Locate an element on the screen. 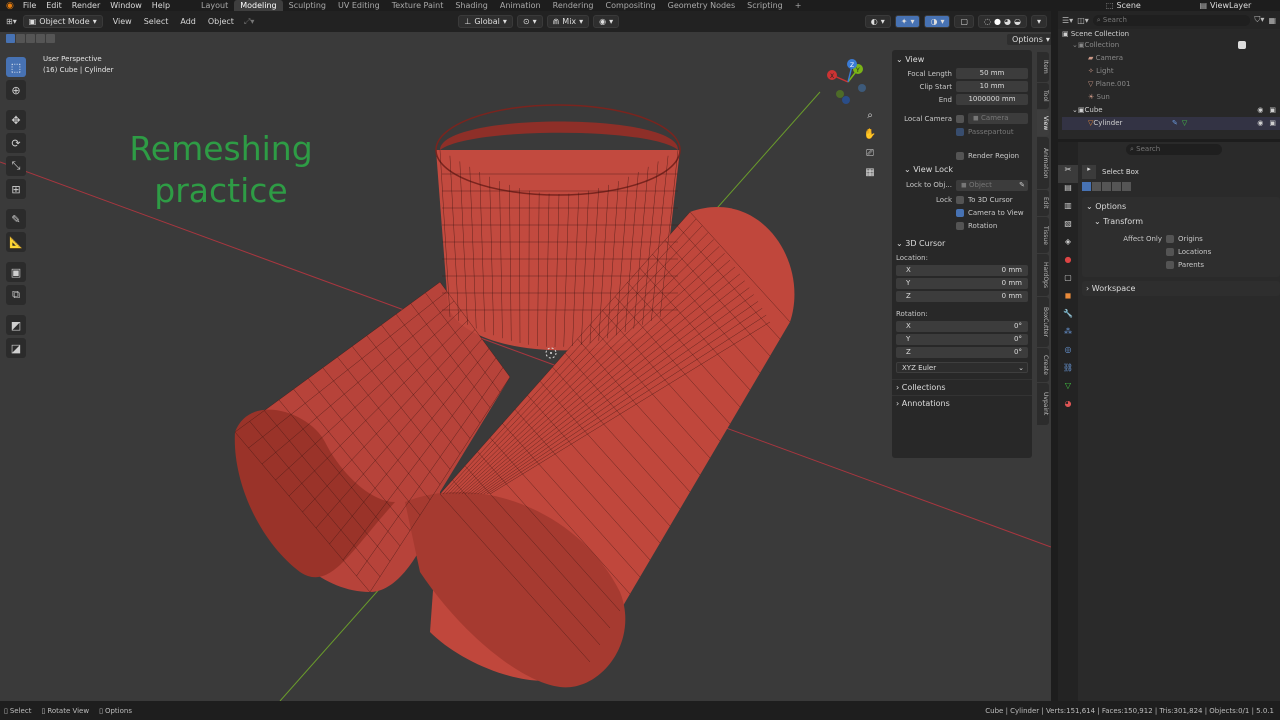 Image resolution: width=1280 pixels, height=720 pixels. new-collection-icon: ▦ is located at coordinates (1272, 20).